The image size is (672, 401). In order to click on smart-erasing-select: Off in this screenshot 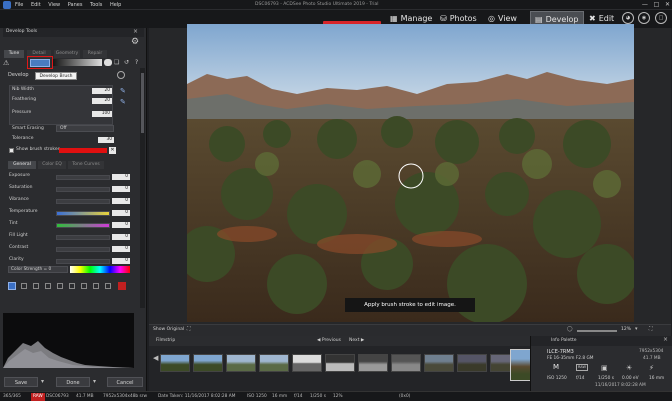, I will do `click(85, 128)`.